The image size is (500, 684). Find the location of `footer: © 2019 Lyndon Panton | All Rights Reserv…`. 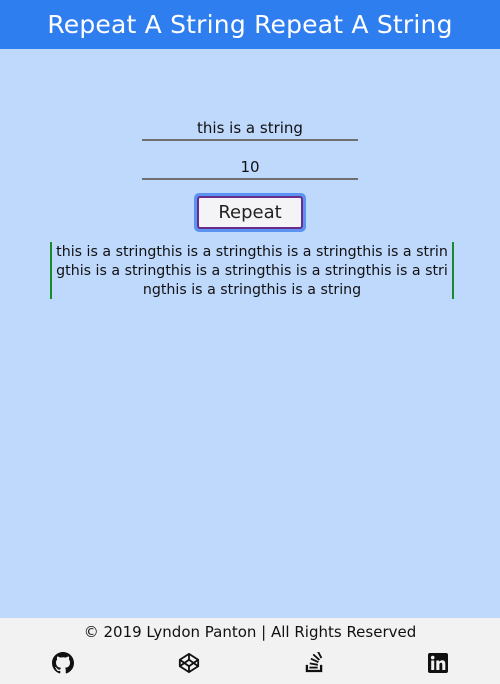

footer: © 2019 Lyndon Panton | All Rights Reserv… is located at coordinates (250, 651).